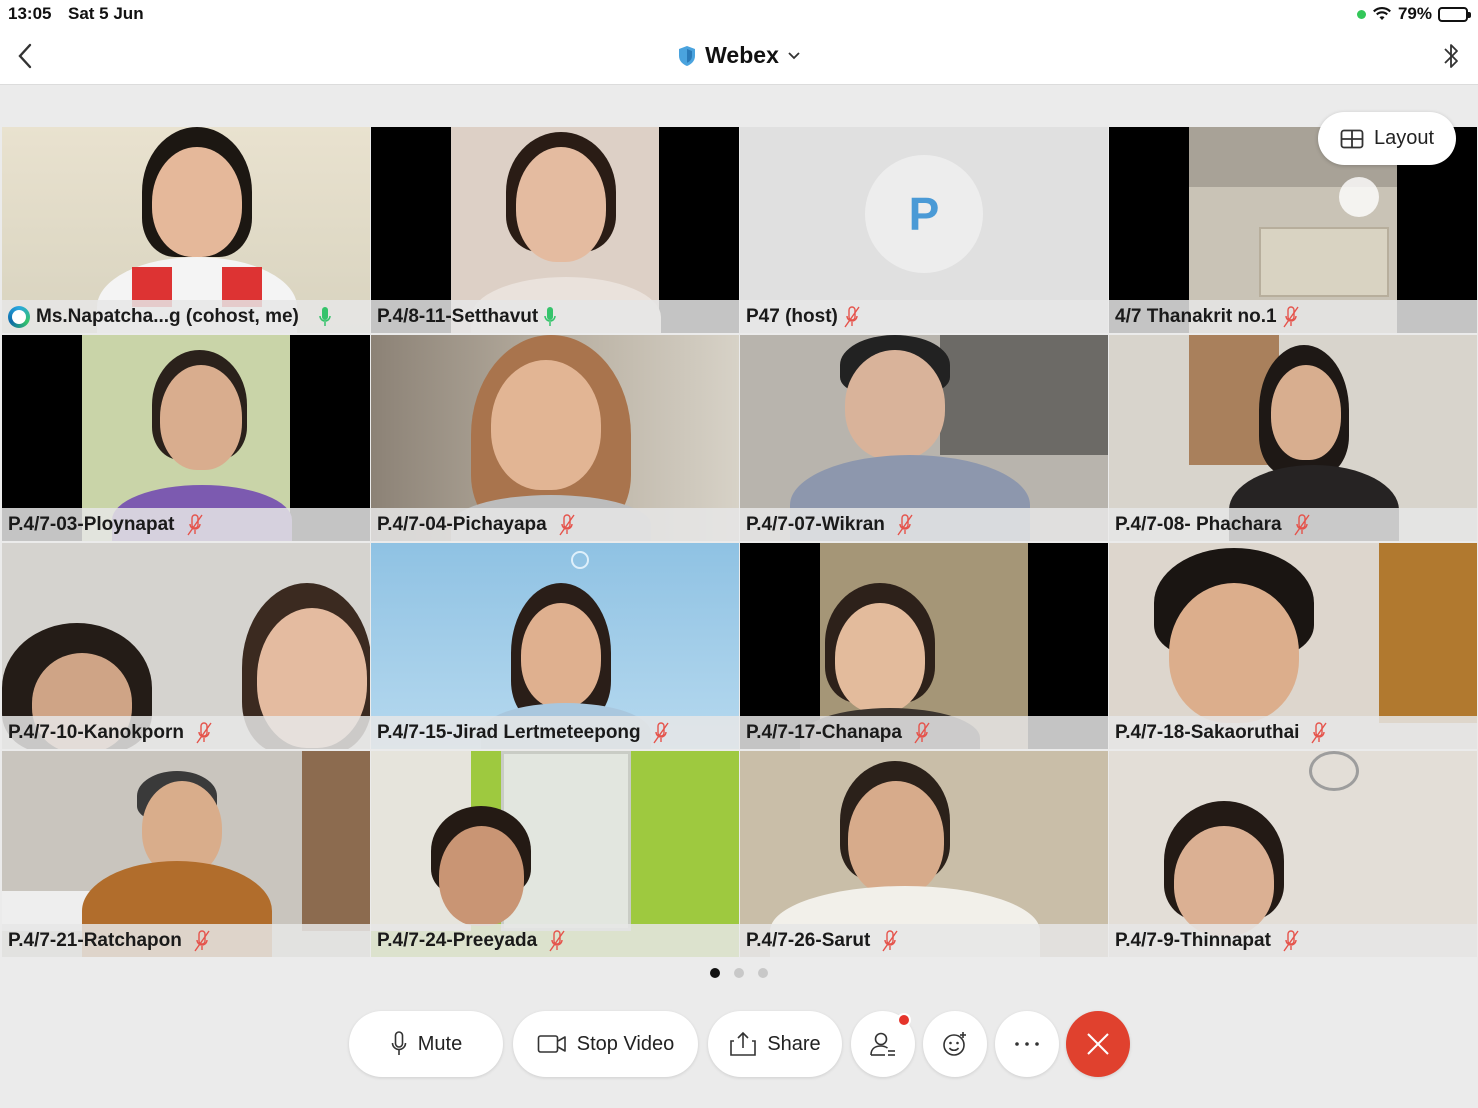 The width and height of the screenshot is (1478, 1108). I want to click on participant-name: Ms.Napatcha...g (cohost, me), so click(167, 316).